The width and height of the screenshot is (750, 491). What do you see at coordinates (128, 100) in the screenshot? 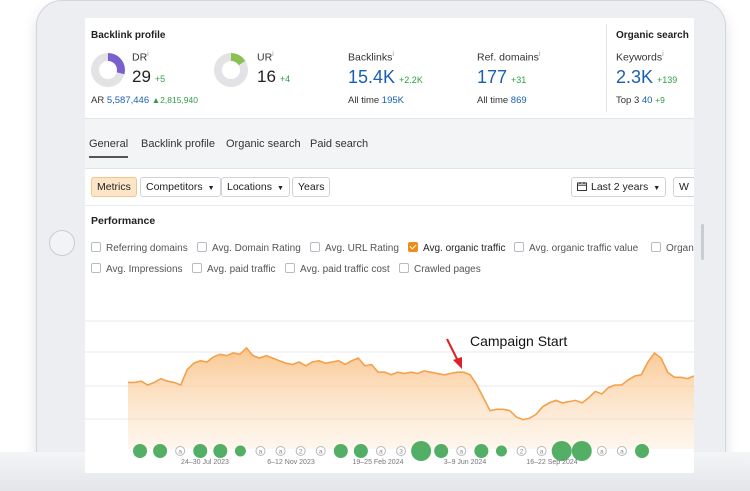
I see `ar-value: 5,587,446` at bounding box center [128, 100].